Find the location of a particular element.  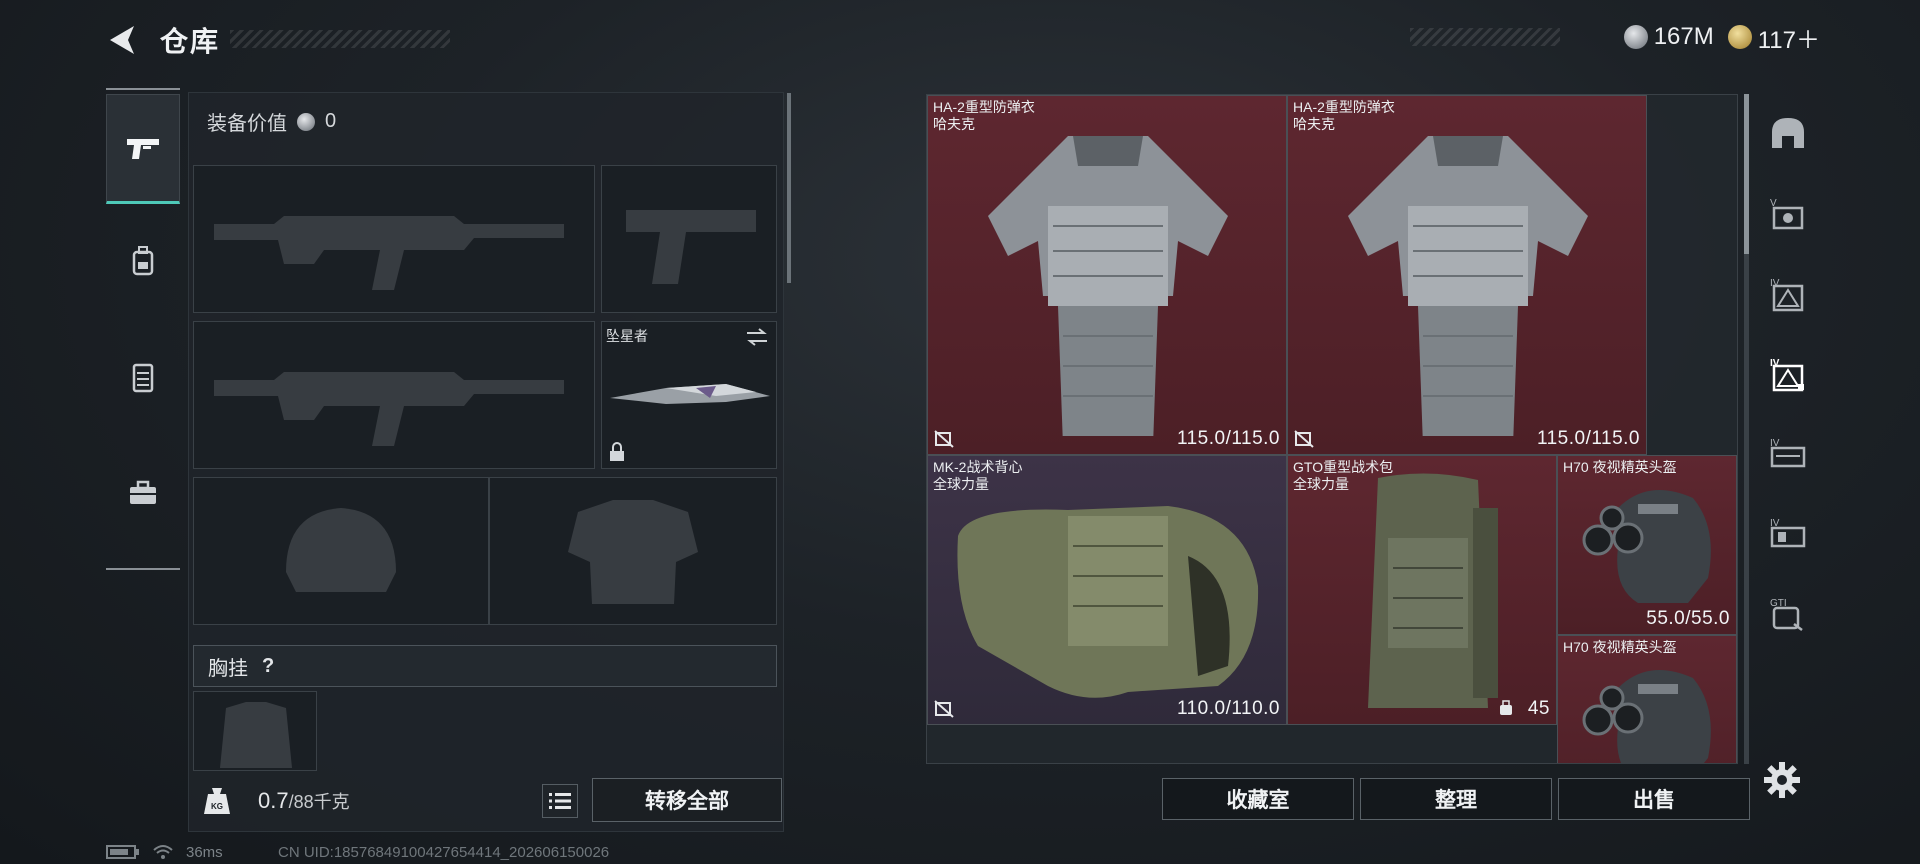

nav-item-backpack is located at coordinates (143, 261).